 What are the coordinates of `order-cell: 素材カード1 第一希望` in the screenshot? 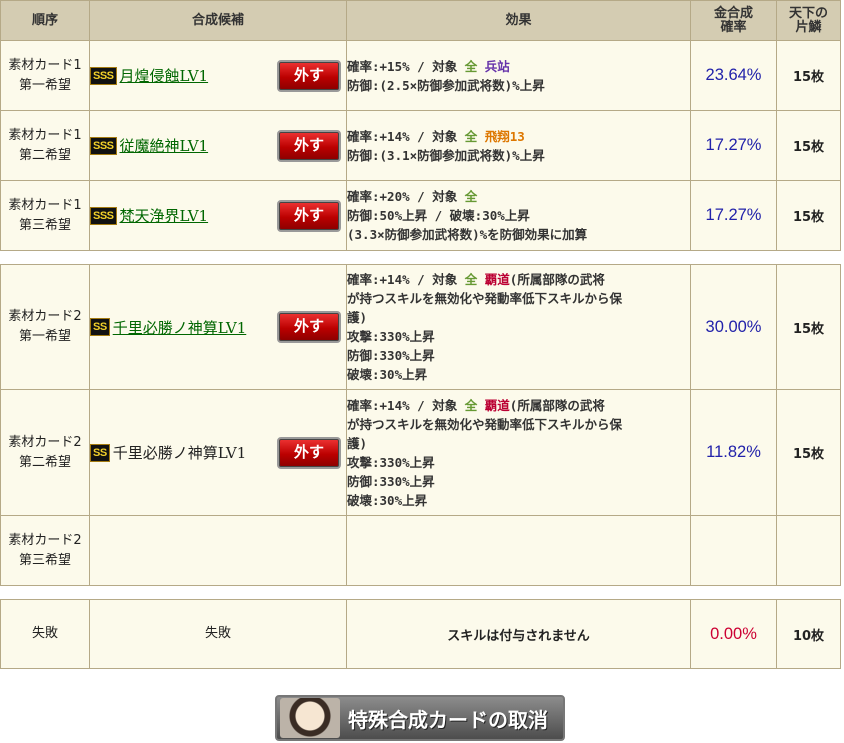 It's located at (45, 75).